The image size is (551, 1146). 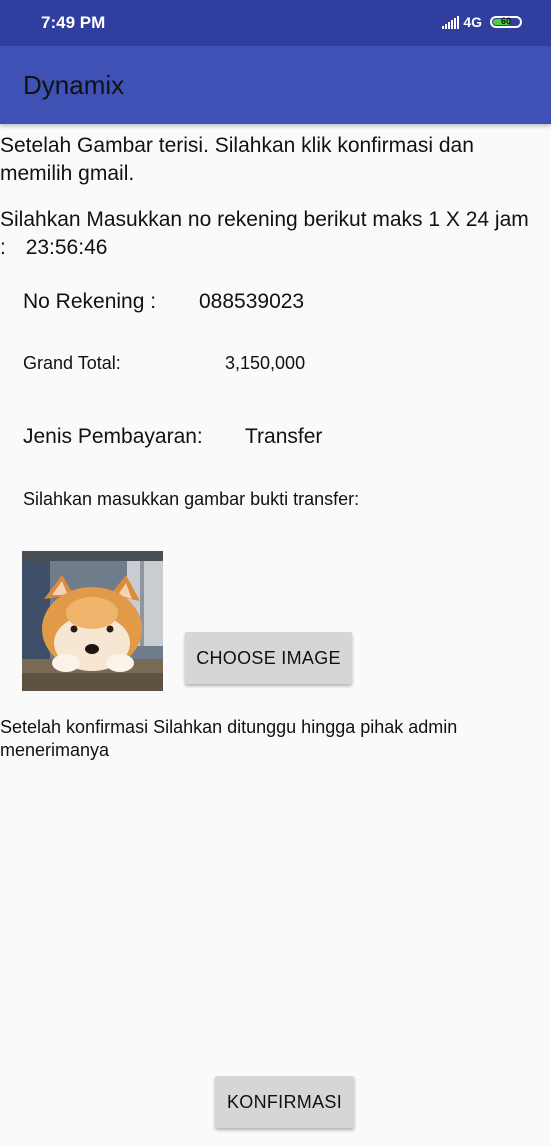 What do you see at coordinates (73, 22) in the screenshot?
I see `status-time: 7:49 PM` at bounding box center [73, 22].